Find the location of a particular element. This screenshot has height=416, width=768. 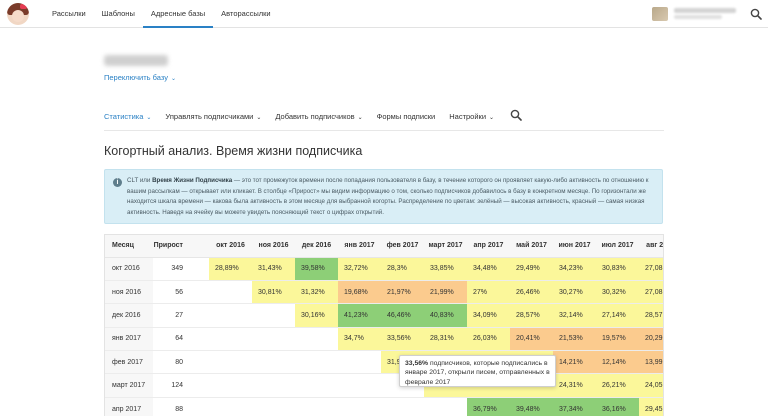

cohort-cell: 34,23% is located at coordinates (574, 269).